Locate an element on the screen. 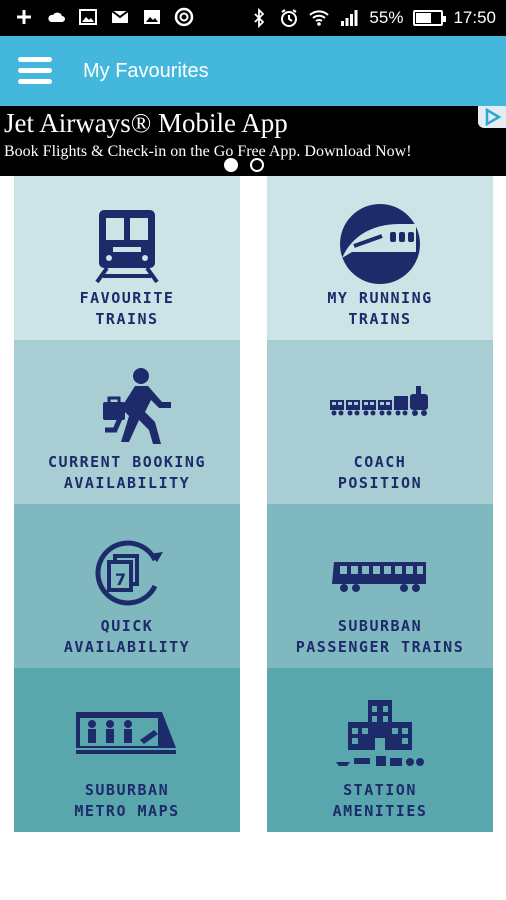 The image size is (506, 900). hamburger-menu-icon is located at coordinates (35, 71).